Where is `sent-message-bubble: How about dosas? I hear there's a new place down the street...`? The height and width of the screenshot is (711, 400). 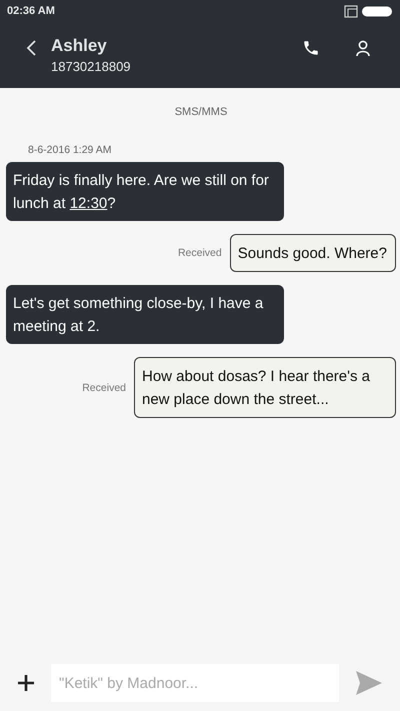 sent-message-bubble: How about dosas? I hear there's a new place down the street... is located at coordinates (265, 387).